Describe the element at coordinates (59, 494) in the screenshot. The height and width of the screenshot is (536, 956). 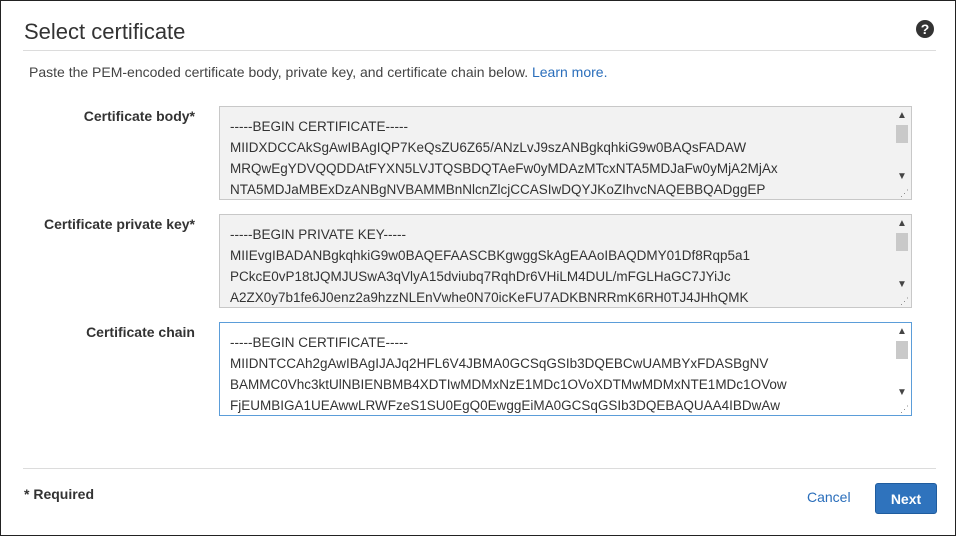
I see `required-note: * Required` at that location.